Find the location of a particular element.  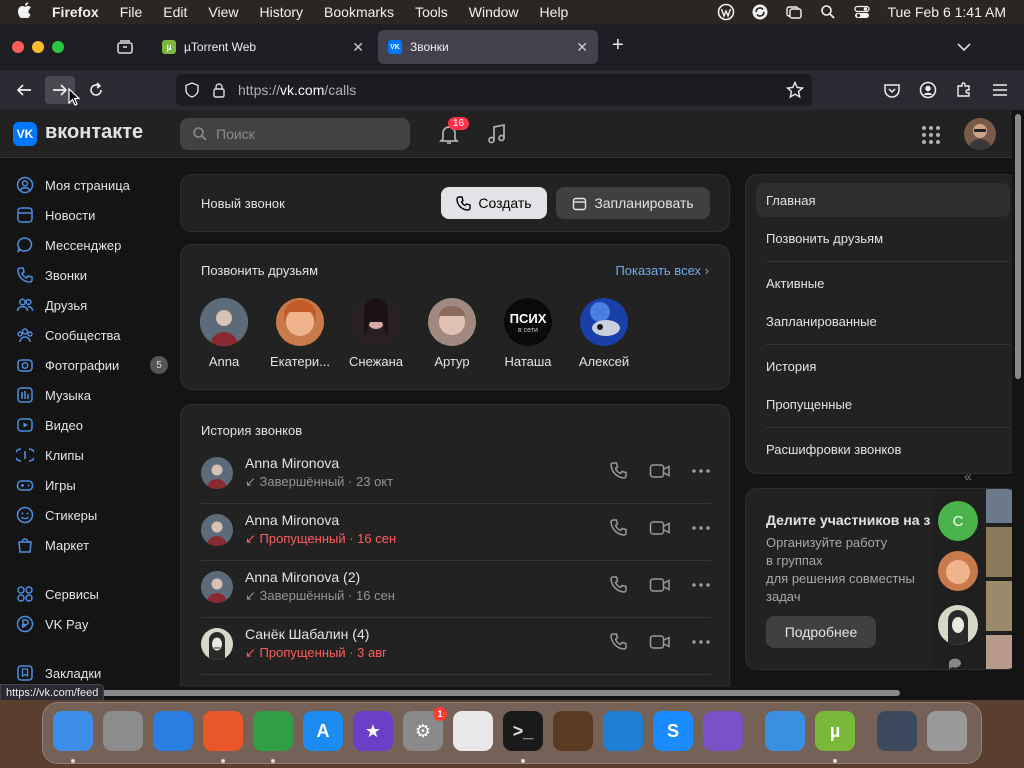

downloads-stack-icon is located at coordinates (897, 731).